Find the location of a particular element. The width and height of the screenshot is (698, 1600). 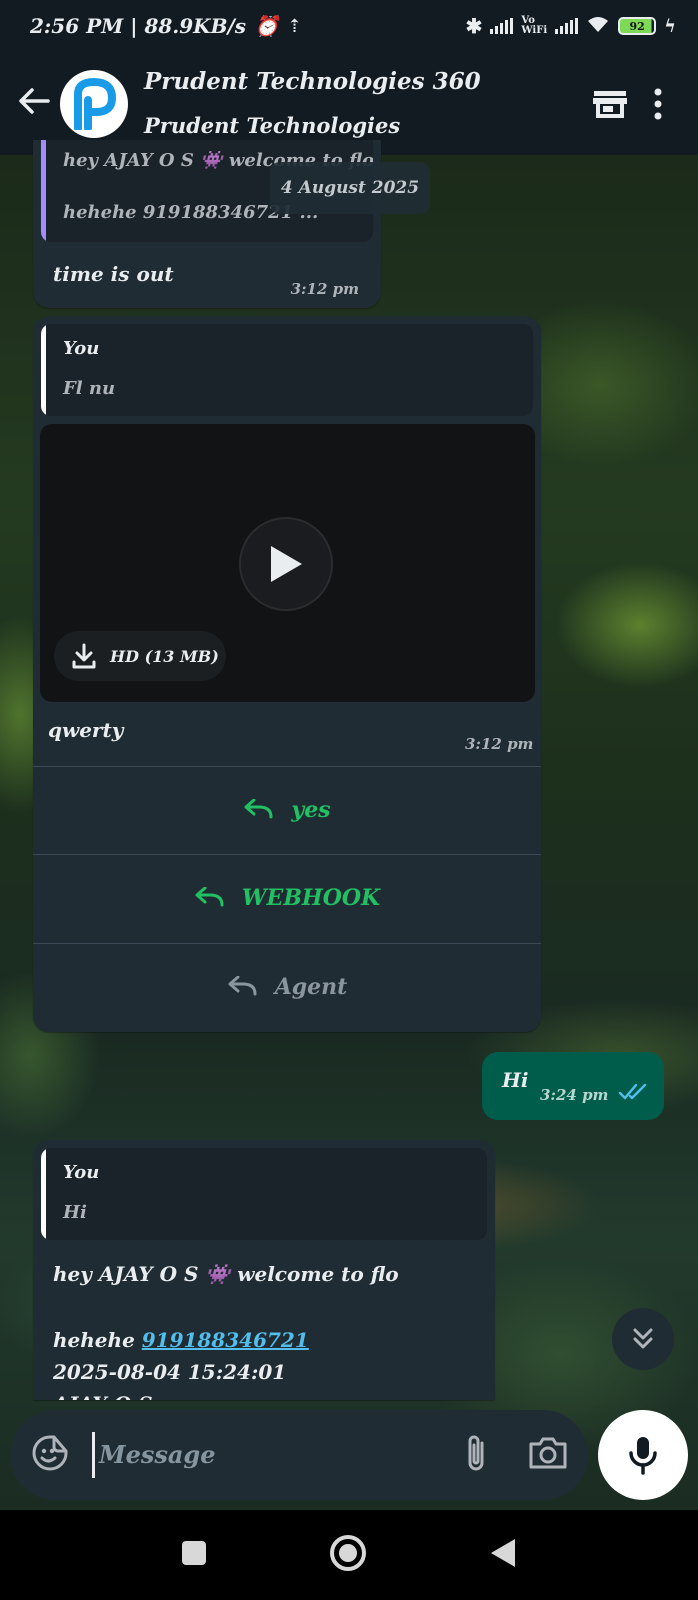

quote-line-1: hey AJAY O S is located at coordinates (128, 160).